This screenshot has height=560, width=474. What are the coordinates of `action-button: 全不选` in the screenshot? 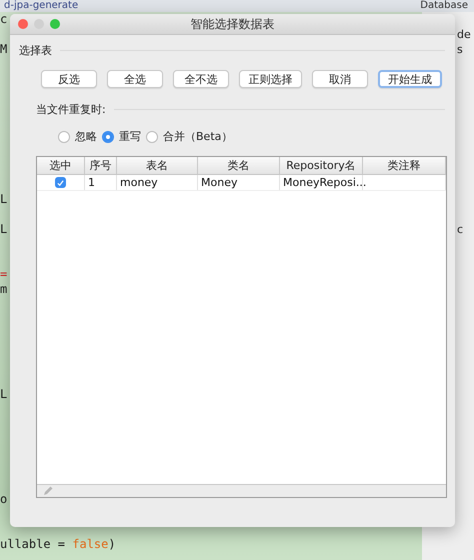 It's located at (201, 79).